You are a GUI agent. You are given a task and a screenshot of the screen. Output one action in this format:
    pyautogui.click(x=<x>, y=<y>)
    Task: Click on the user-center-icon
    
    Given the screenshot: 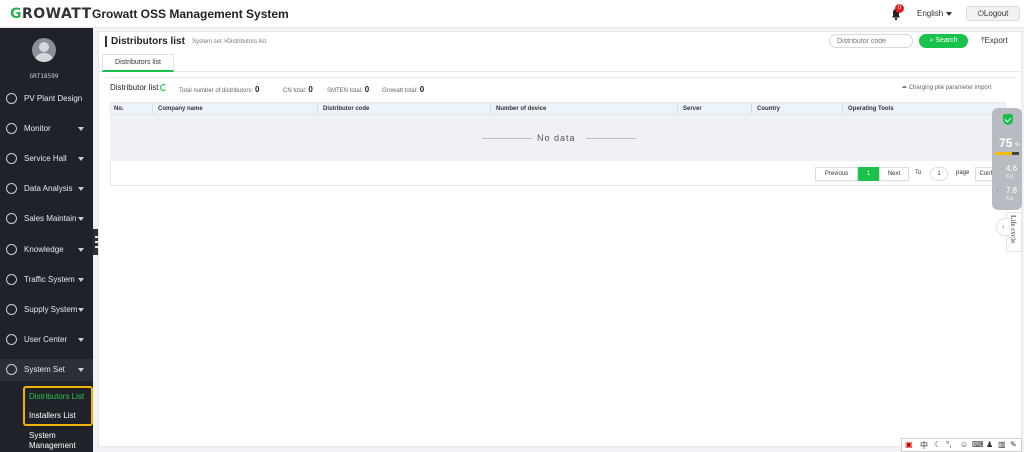 What is the action you would take?
    pyautogui.click(x=11, y=339)
    